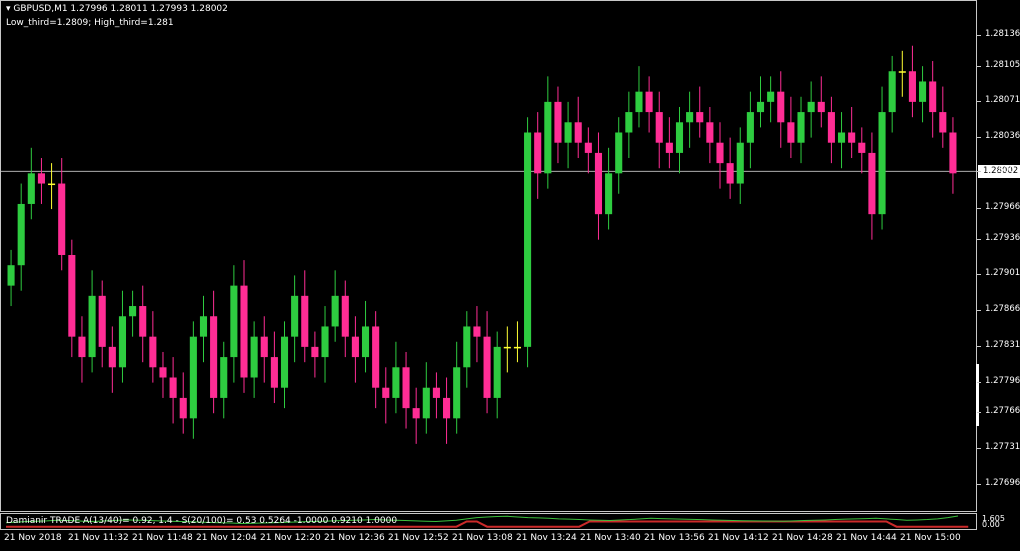 Image resolution: width=1020 pixels, height=551 pixels. What do you see at coordinates (991, 524) in the screenshot?
I see `indicator-value-bottom: 0.00` at bounding box center [991, 524].